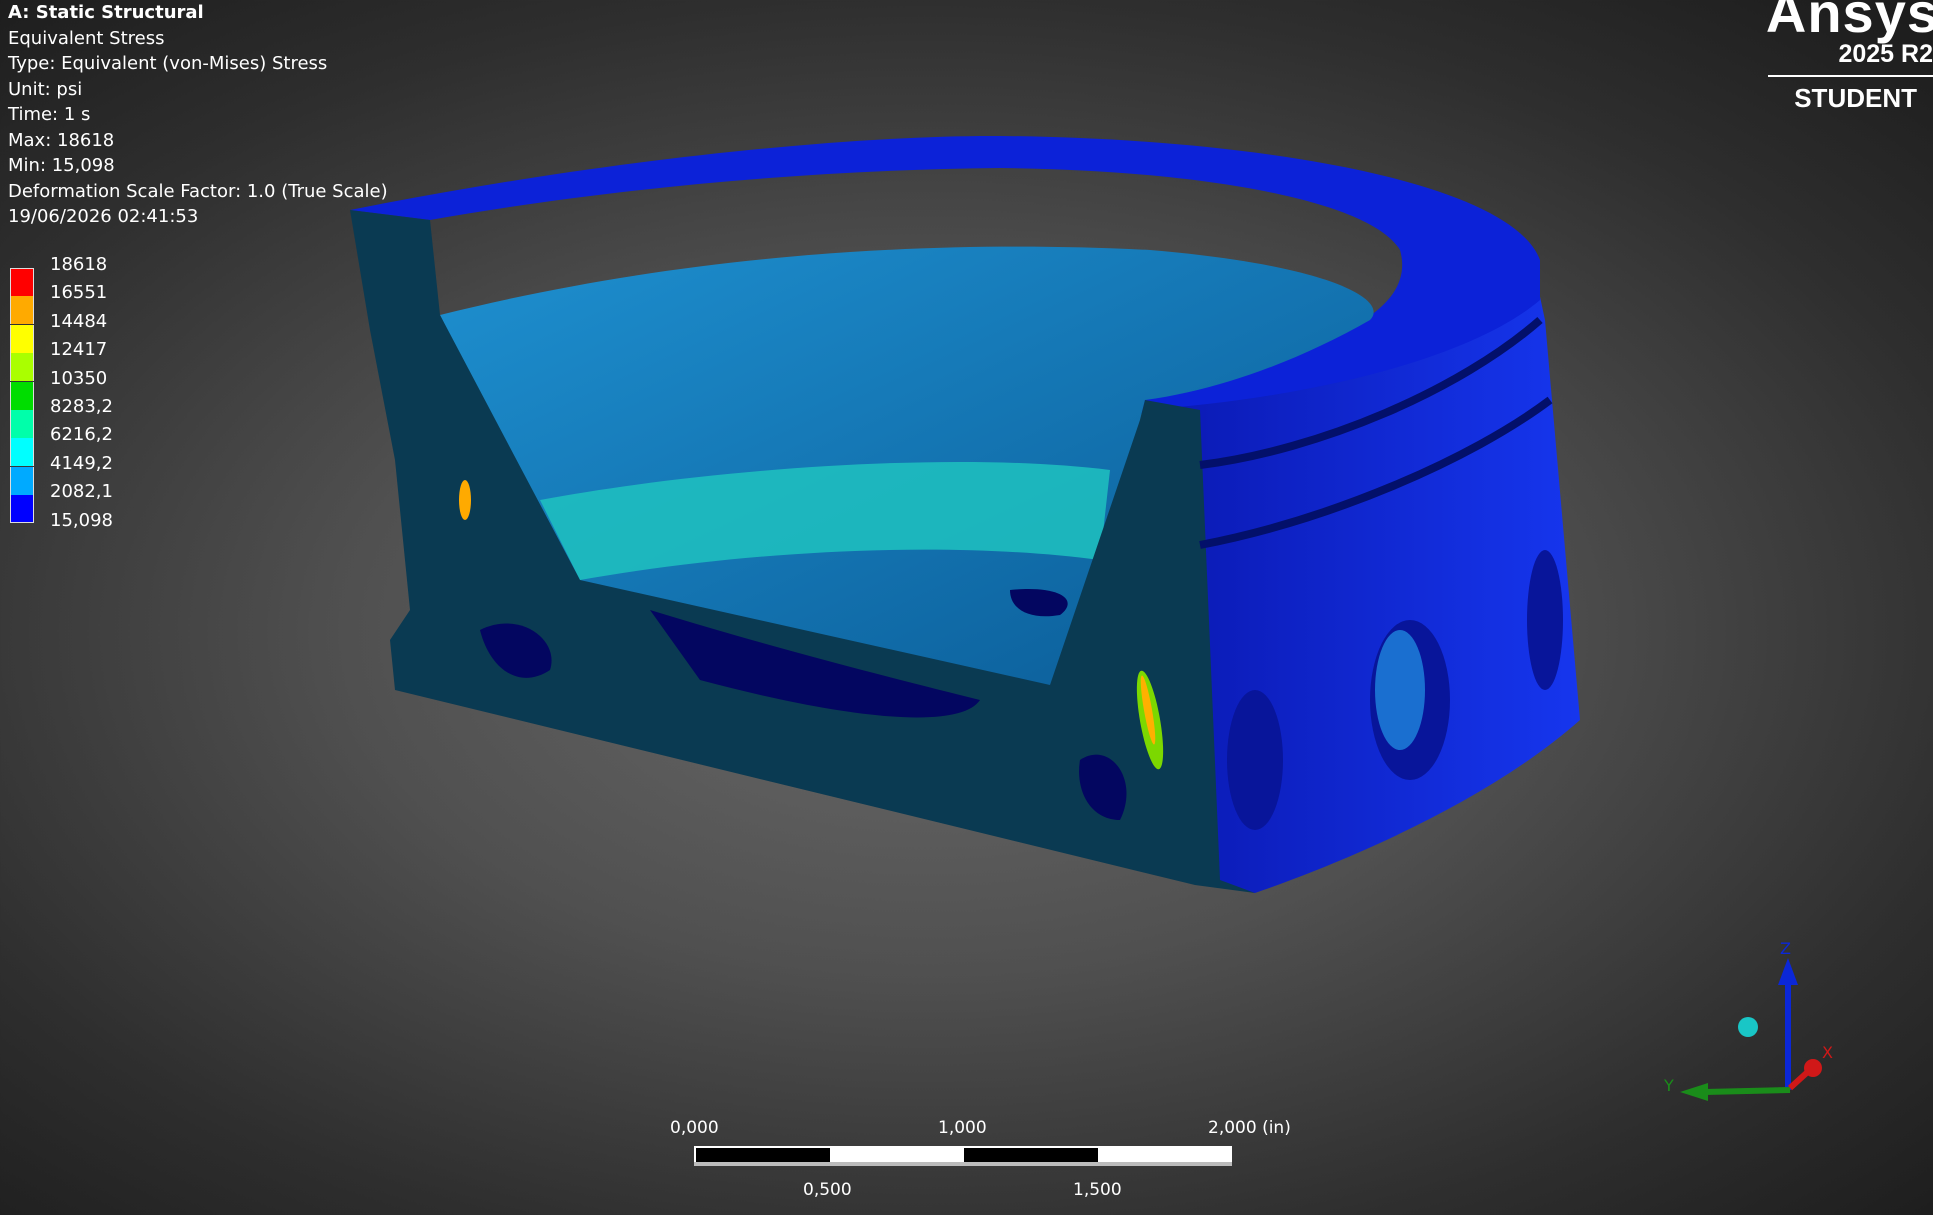  Describe the element at coordinates (1694, 1092) in the screenshot. I see `y-axis-arrowhead` at that location.